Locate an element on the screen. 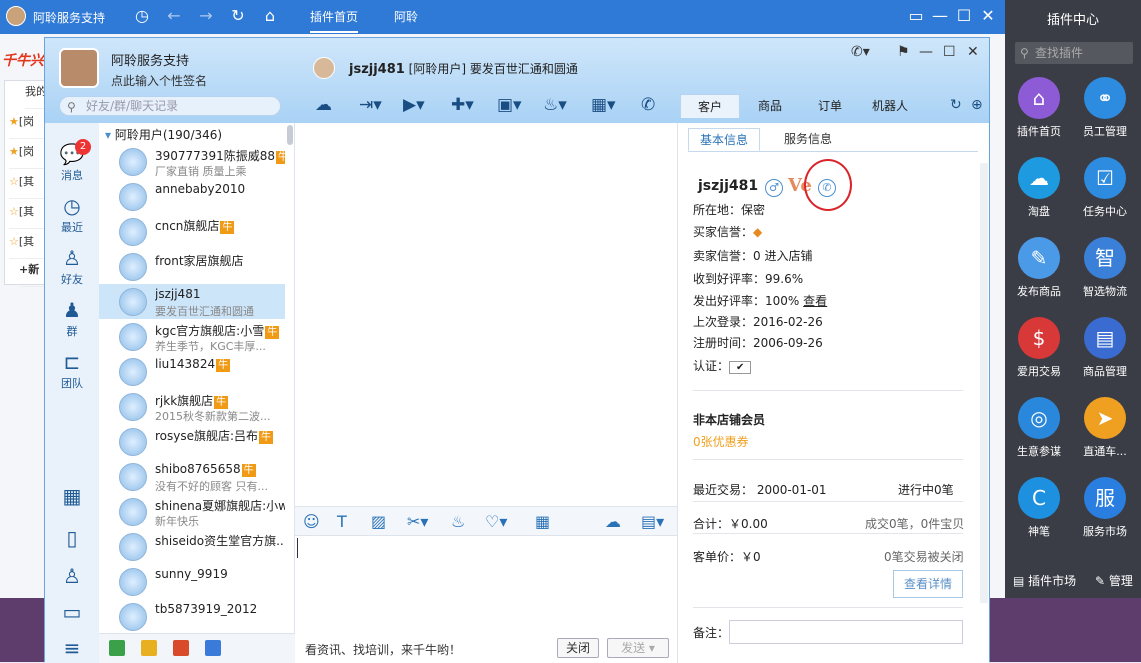 Image resolution: width=1141 pixels, height=663 pixels. list-item: tb5873919_2012 is located at coordinates (192, 616).